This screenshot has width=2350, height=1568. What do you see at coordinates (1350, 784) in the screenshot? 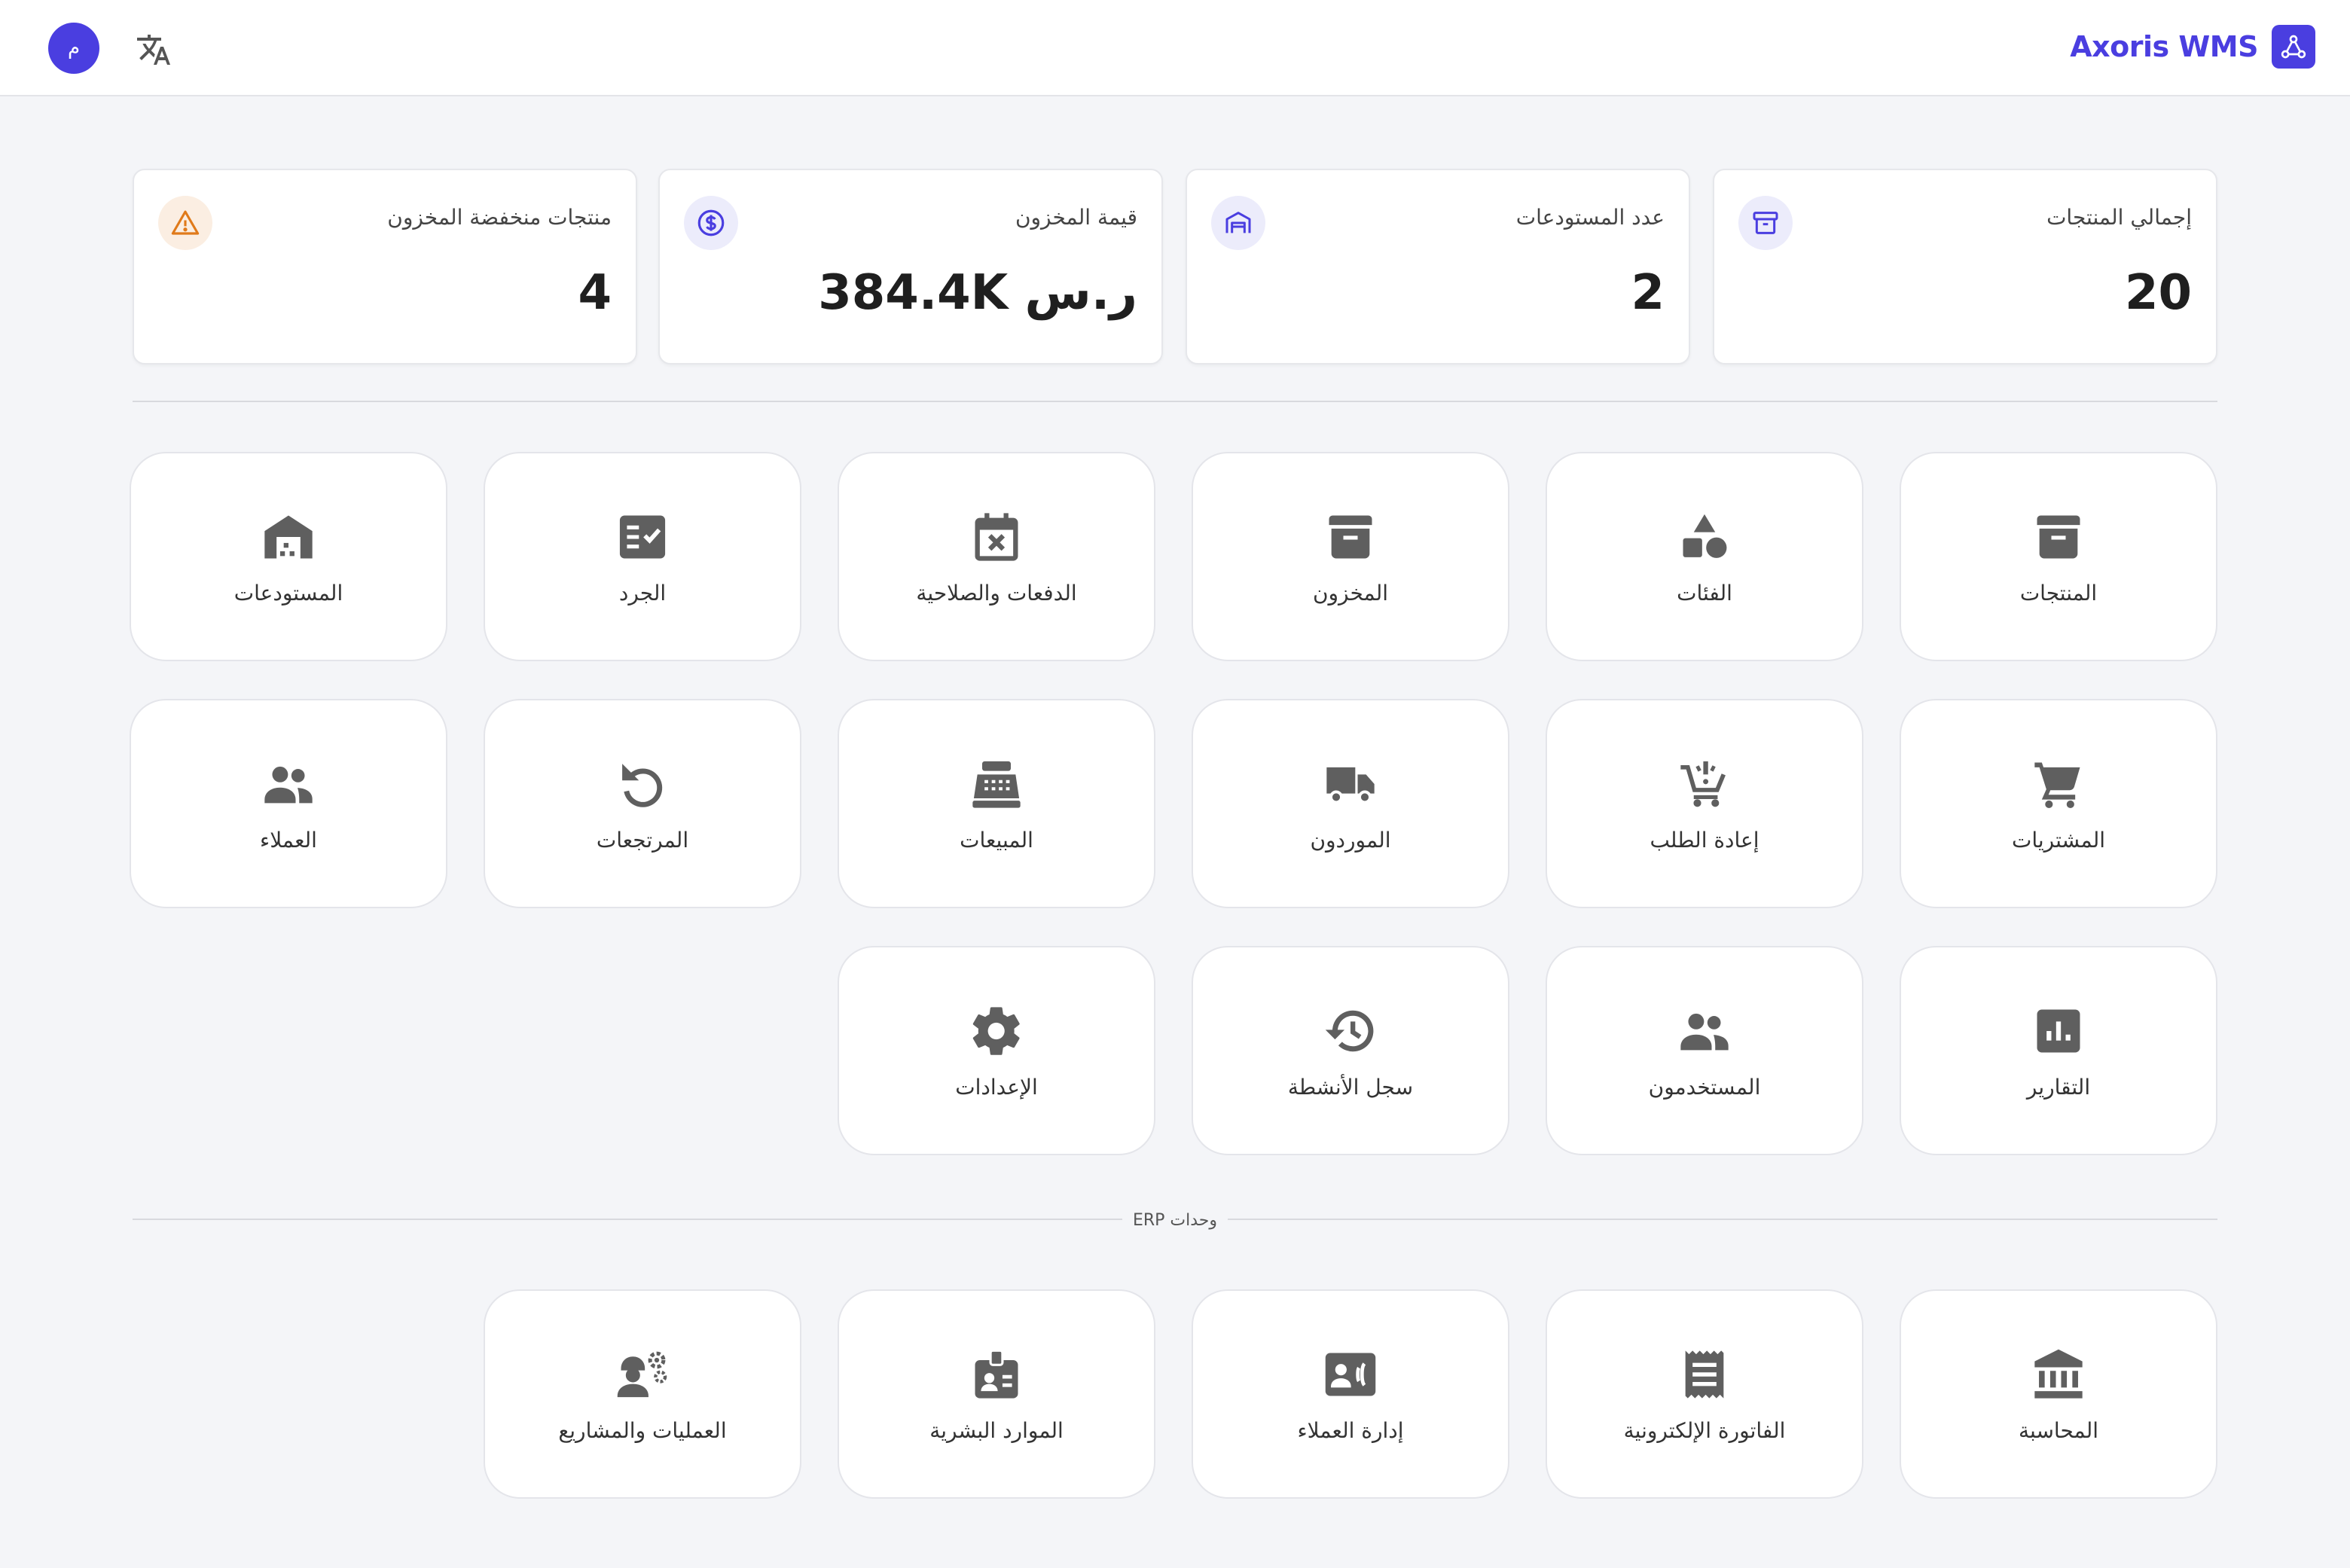
I see `truck-icon` at bounding box center [1350, 784].